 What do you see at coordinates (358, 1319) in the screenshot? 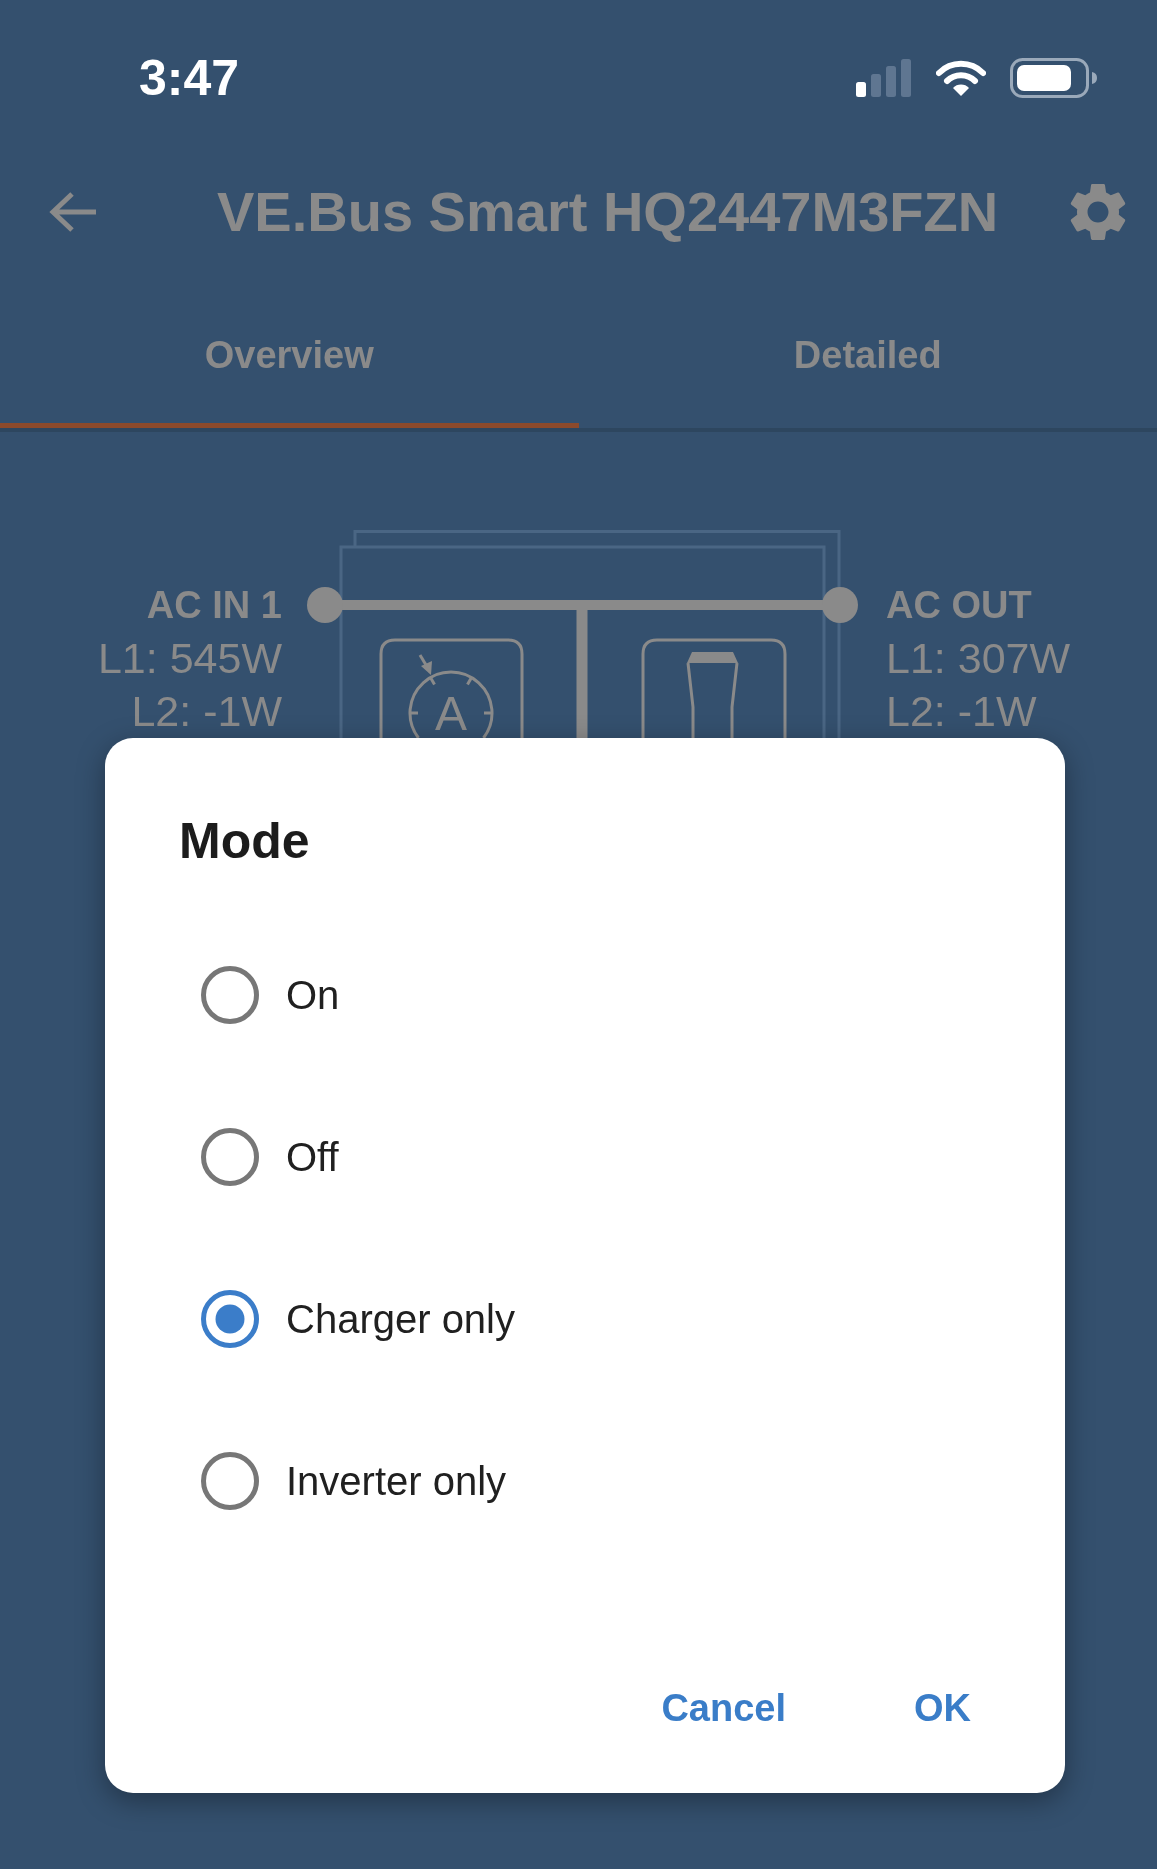
I see `mode-option: Charger only` at bounding box center [358, 1319].